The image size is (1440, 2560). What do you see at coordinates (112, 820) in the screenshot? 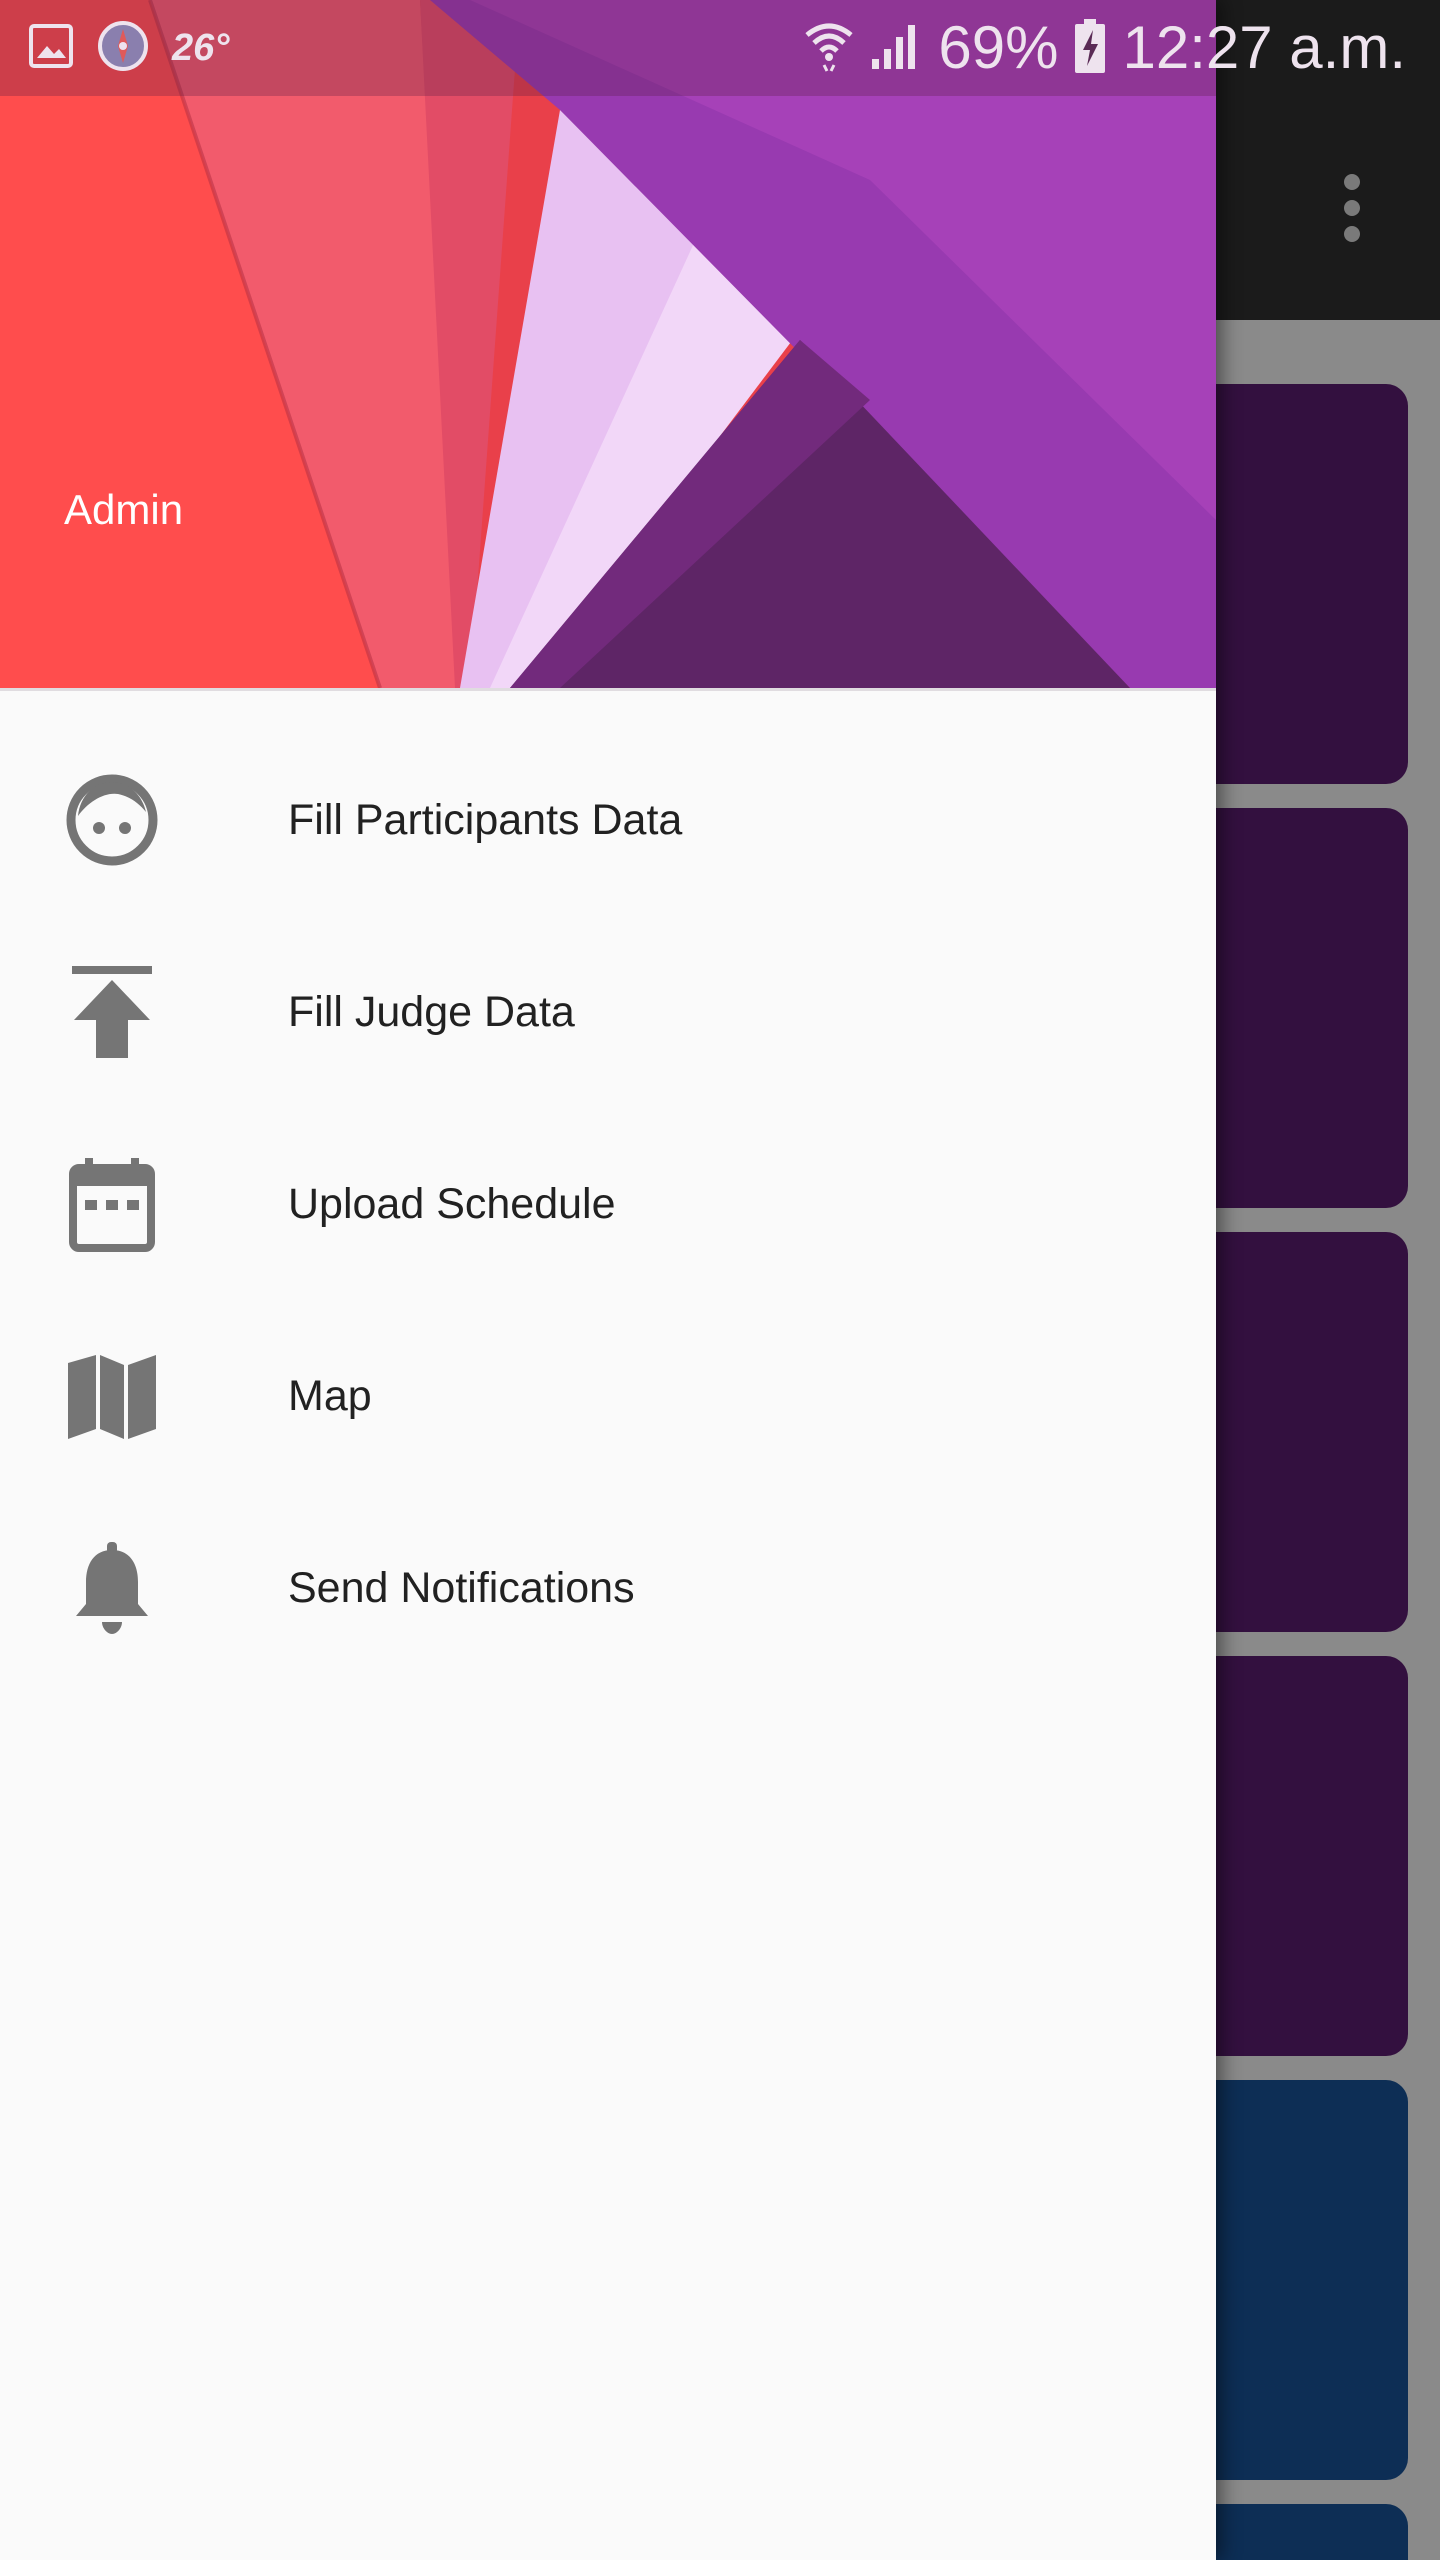
I see `face-icon` at bounding box center [112, 820].